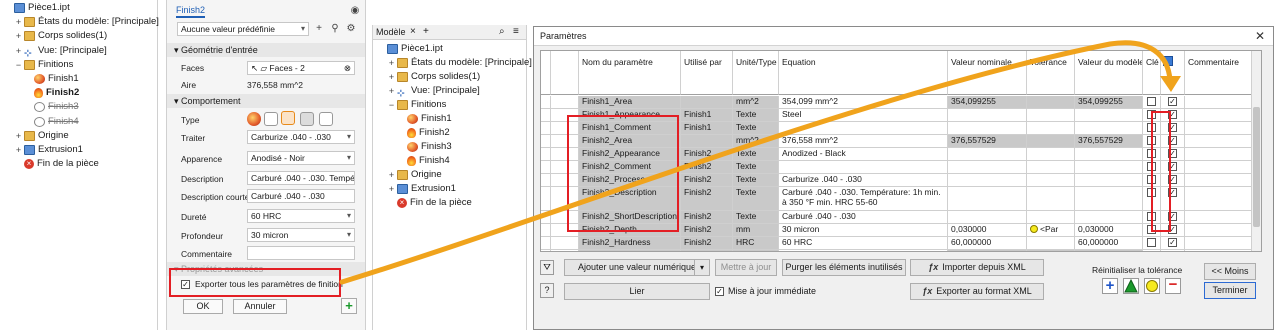 This screenshot has width=1274, height=330. What do you see at coordinates (416, 105) in the screenshot?
I see `tree-item: − Finitions` at bounding box center [416, 105].